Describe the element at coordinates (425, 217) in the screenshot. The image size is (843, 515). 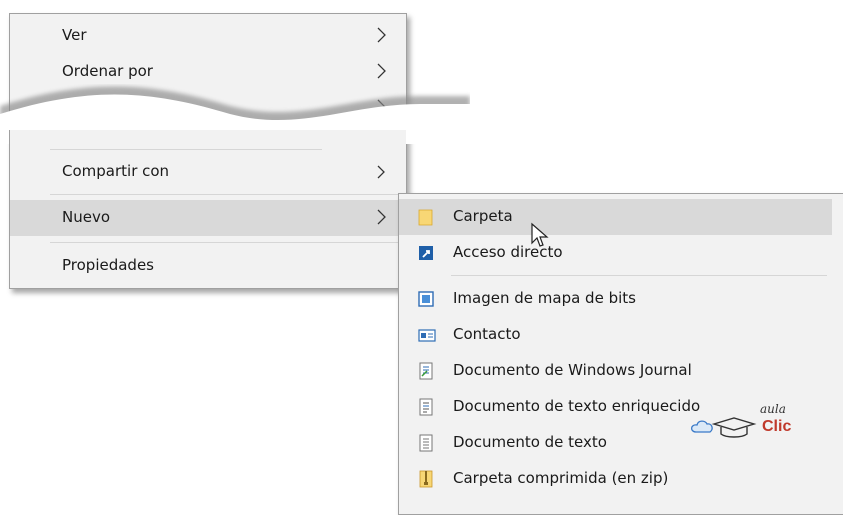
I see `folder-icon` at that location.